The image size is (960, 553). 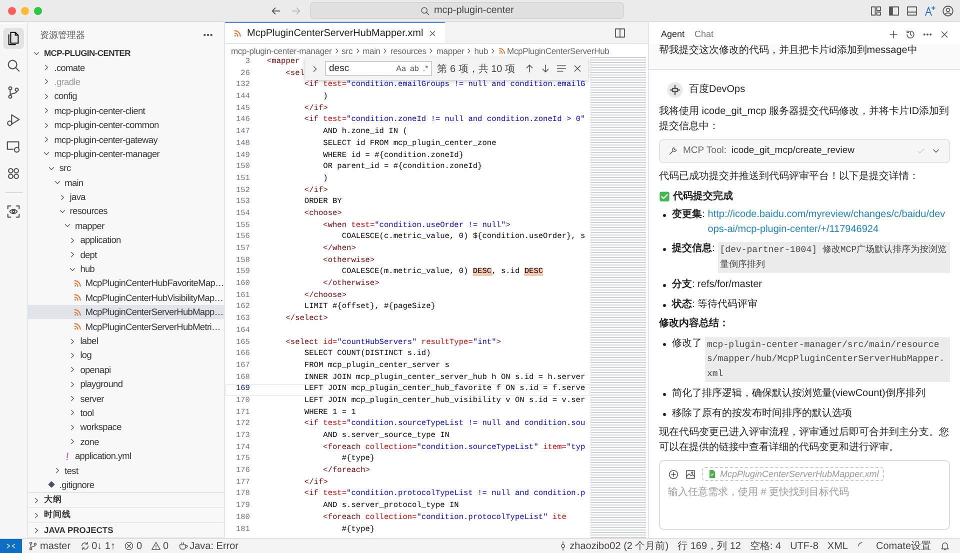 What do you see at coordinates (425, 68) in the screenshot?
I see `find-option-toggle: .*` at bounding box center [425, 68].